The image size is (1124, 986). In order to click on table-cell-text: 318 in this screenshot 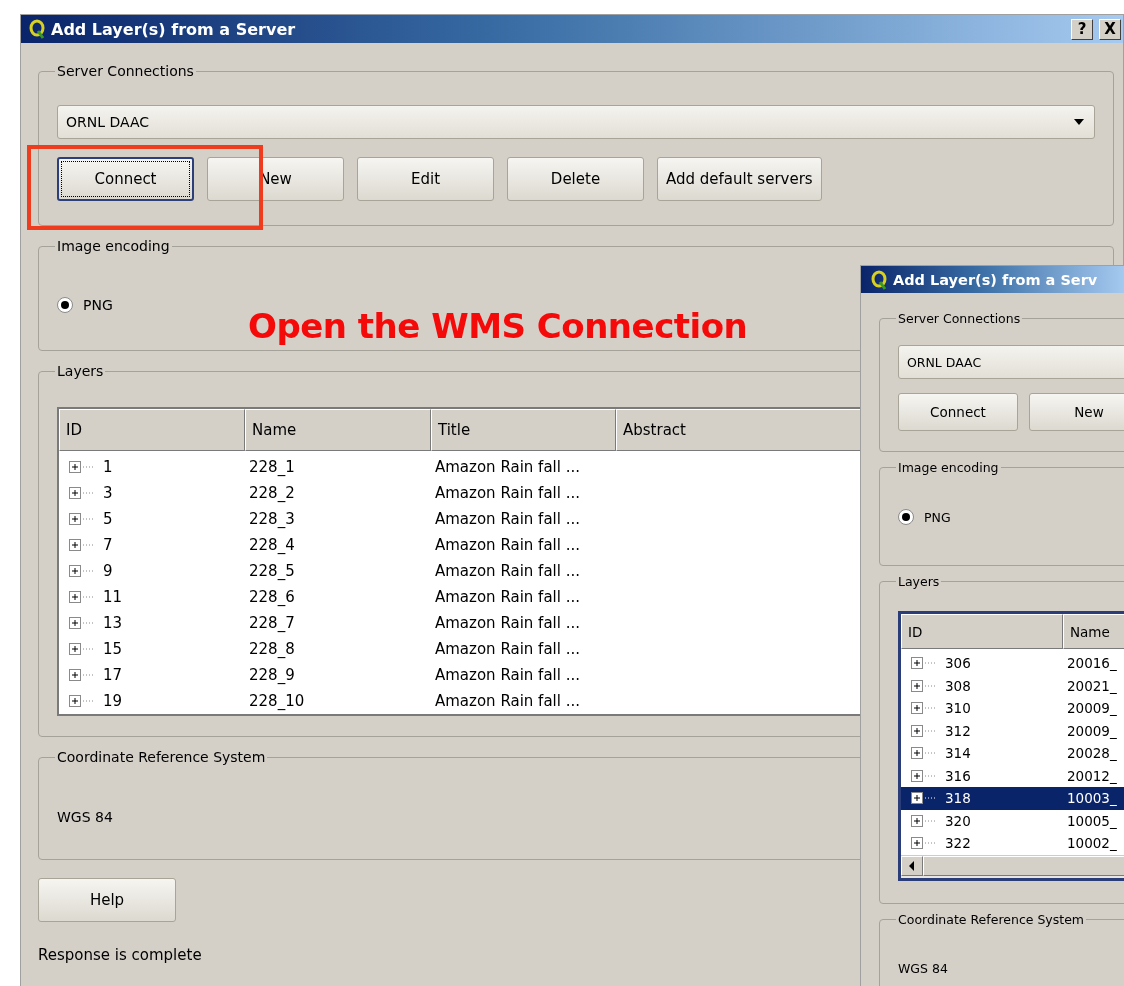, I will do `click(957, 798)`.